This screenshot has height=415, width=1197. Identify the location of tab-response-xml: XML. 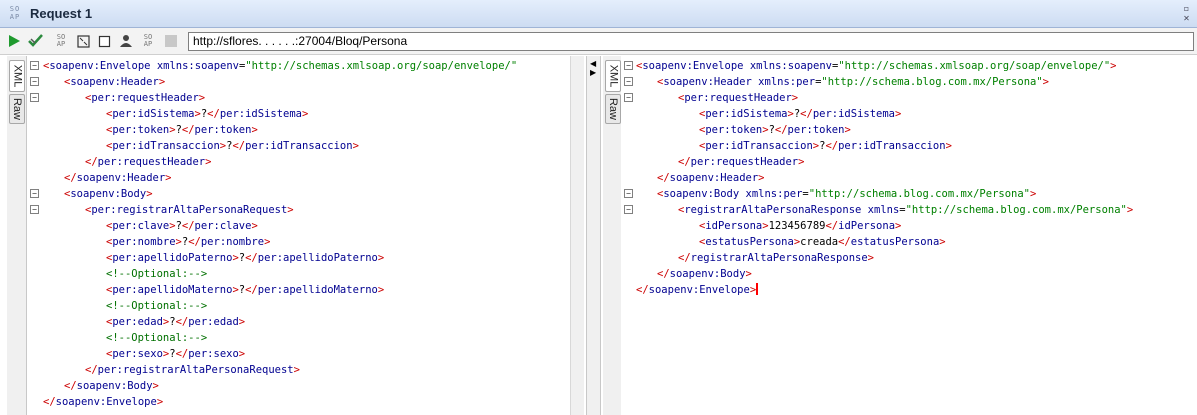
(613, 76).